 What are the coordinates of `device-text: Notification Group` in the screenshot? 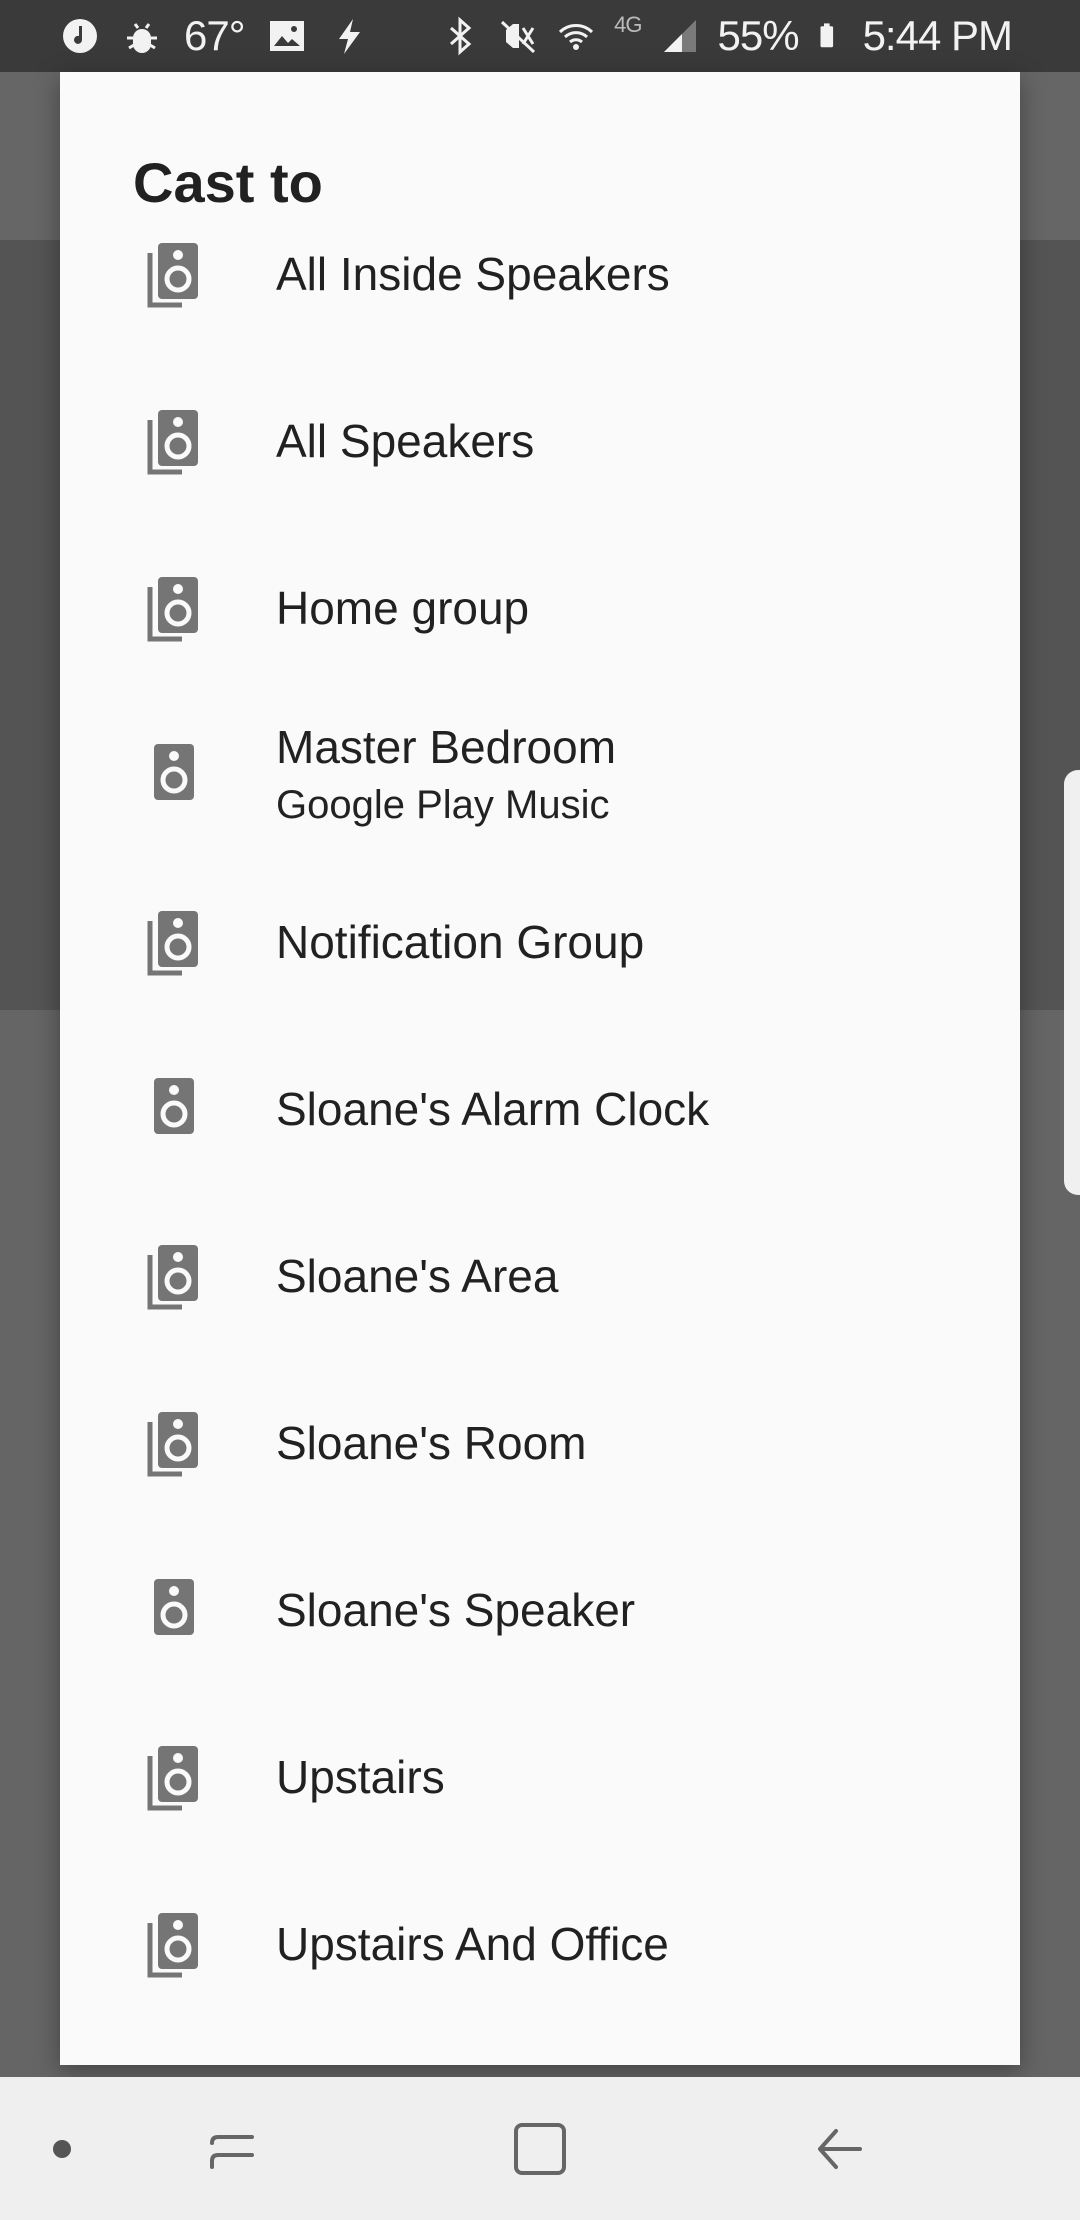 It's located at (460, 942).